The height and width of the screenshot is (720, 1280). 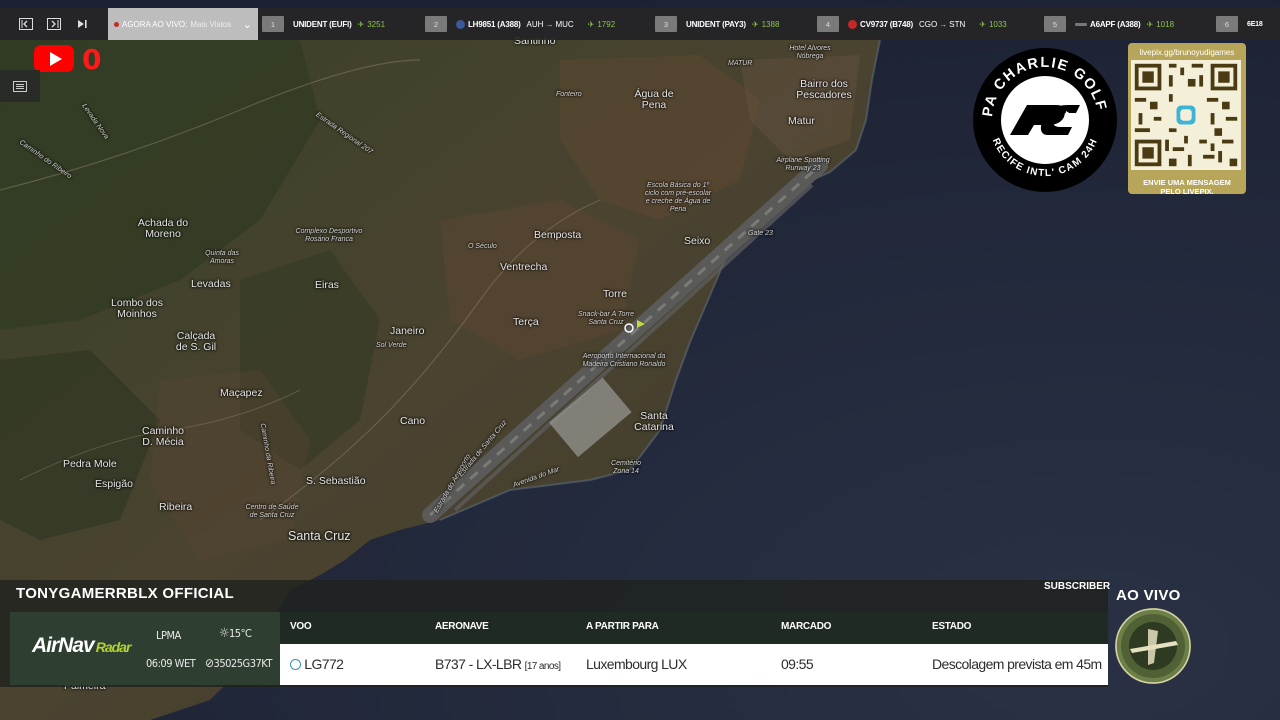 What do you see at coordinates (626, 467) in the screenshot?
I see `map-label: Cemitério Zona 14` at bounding box center [626, 467].